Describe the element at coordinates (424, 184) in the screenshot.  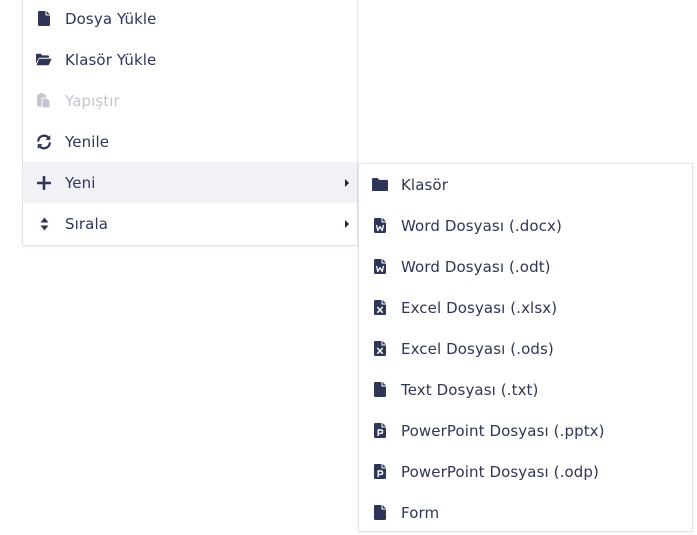
I see `submenu-item-label: Klasör` at that location.